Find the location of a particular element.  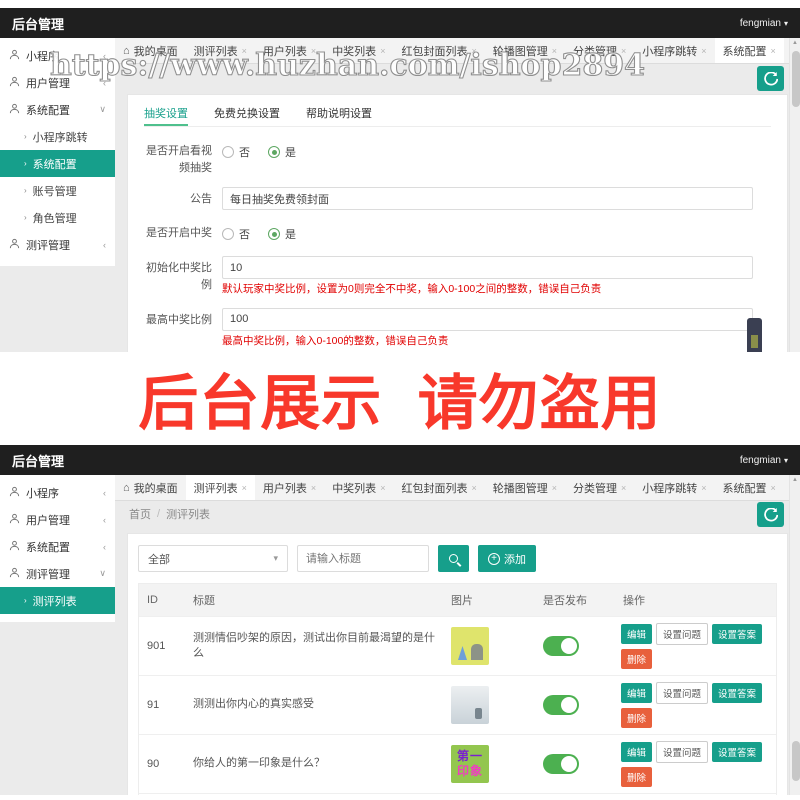

floating-widget is located at coordinates (754, 335).